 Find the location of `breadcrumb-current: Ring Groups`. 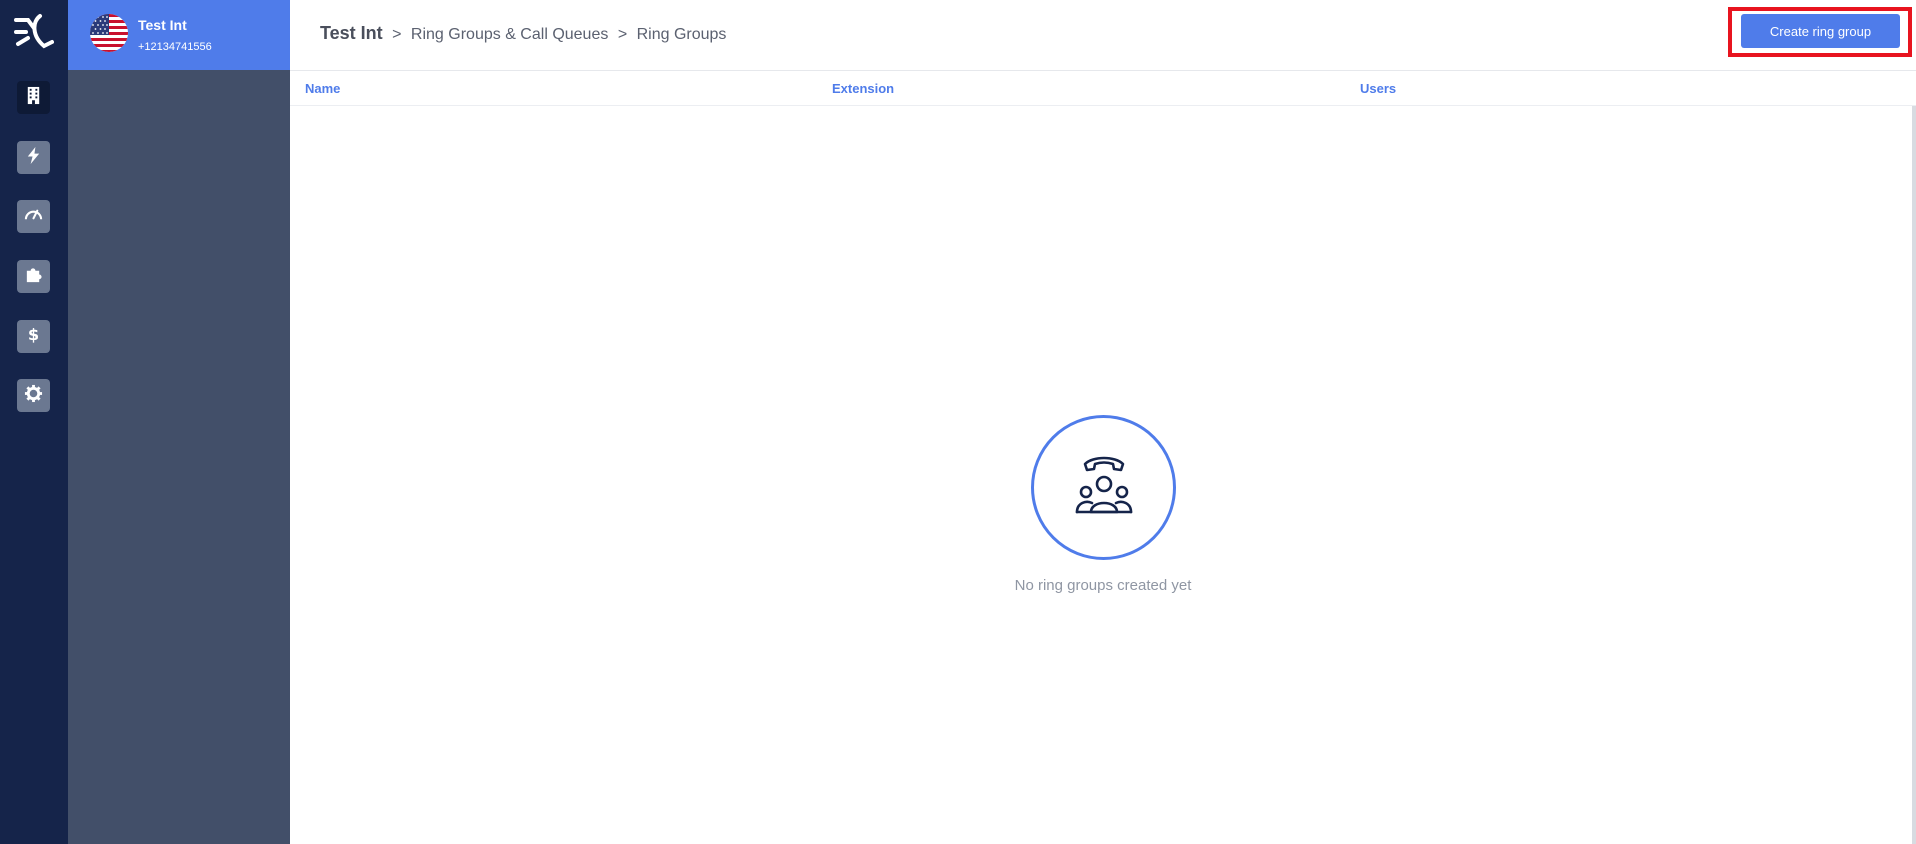

breadcrumb-current: Ring Groups is located at coordinates (681, 34).